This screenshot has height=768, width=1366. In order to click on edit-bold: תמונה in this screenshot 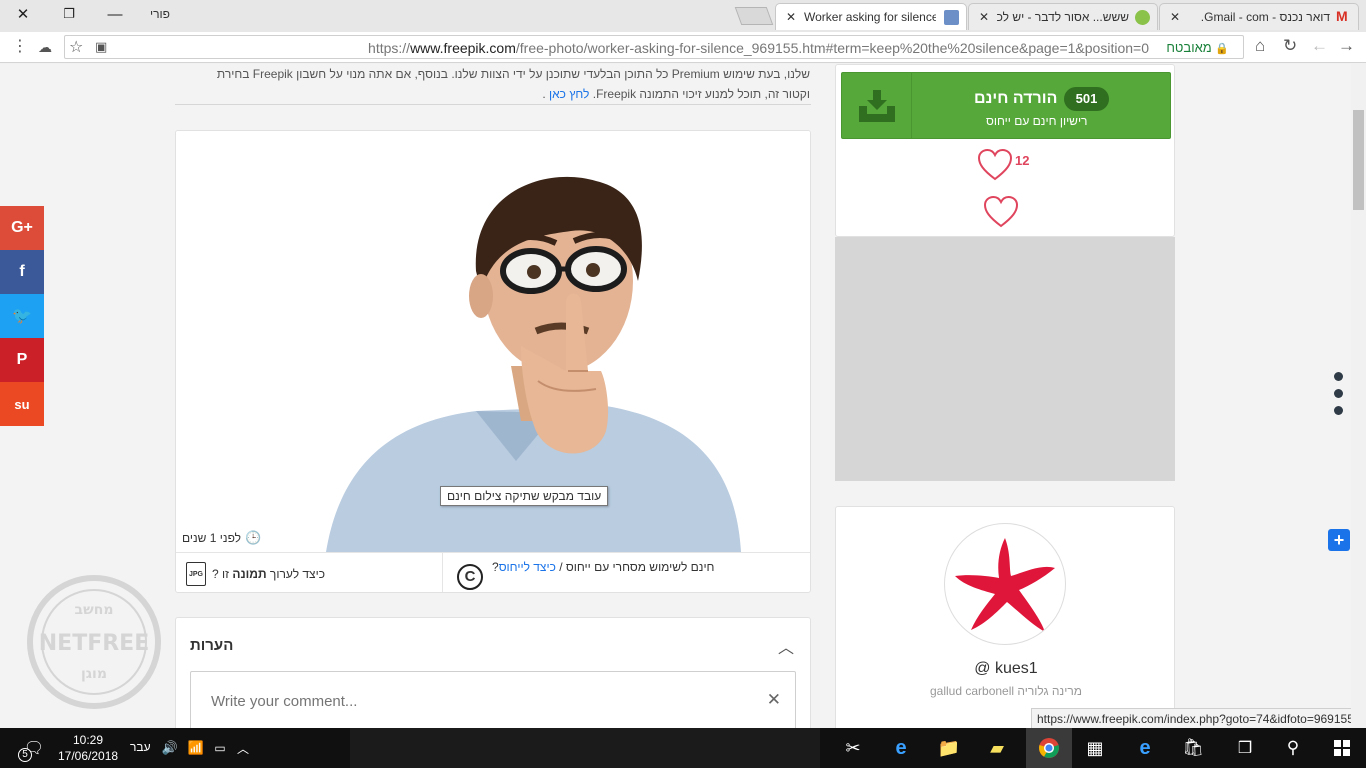, I will do `click(249, 574)`.